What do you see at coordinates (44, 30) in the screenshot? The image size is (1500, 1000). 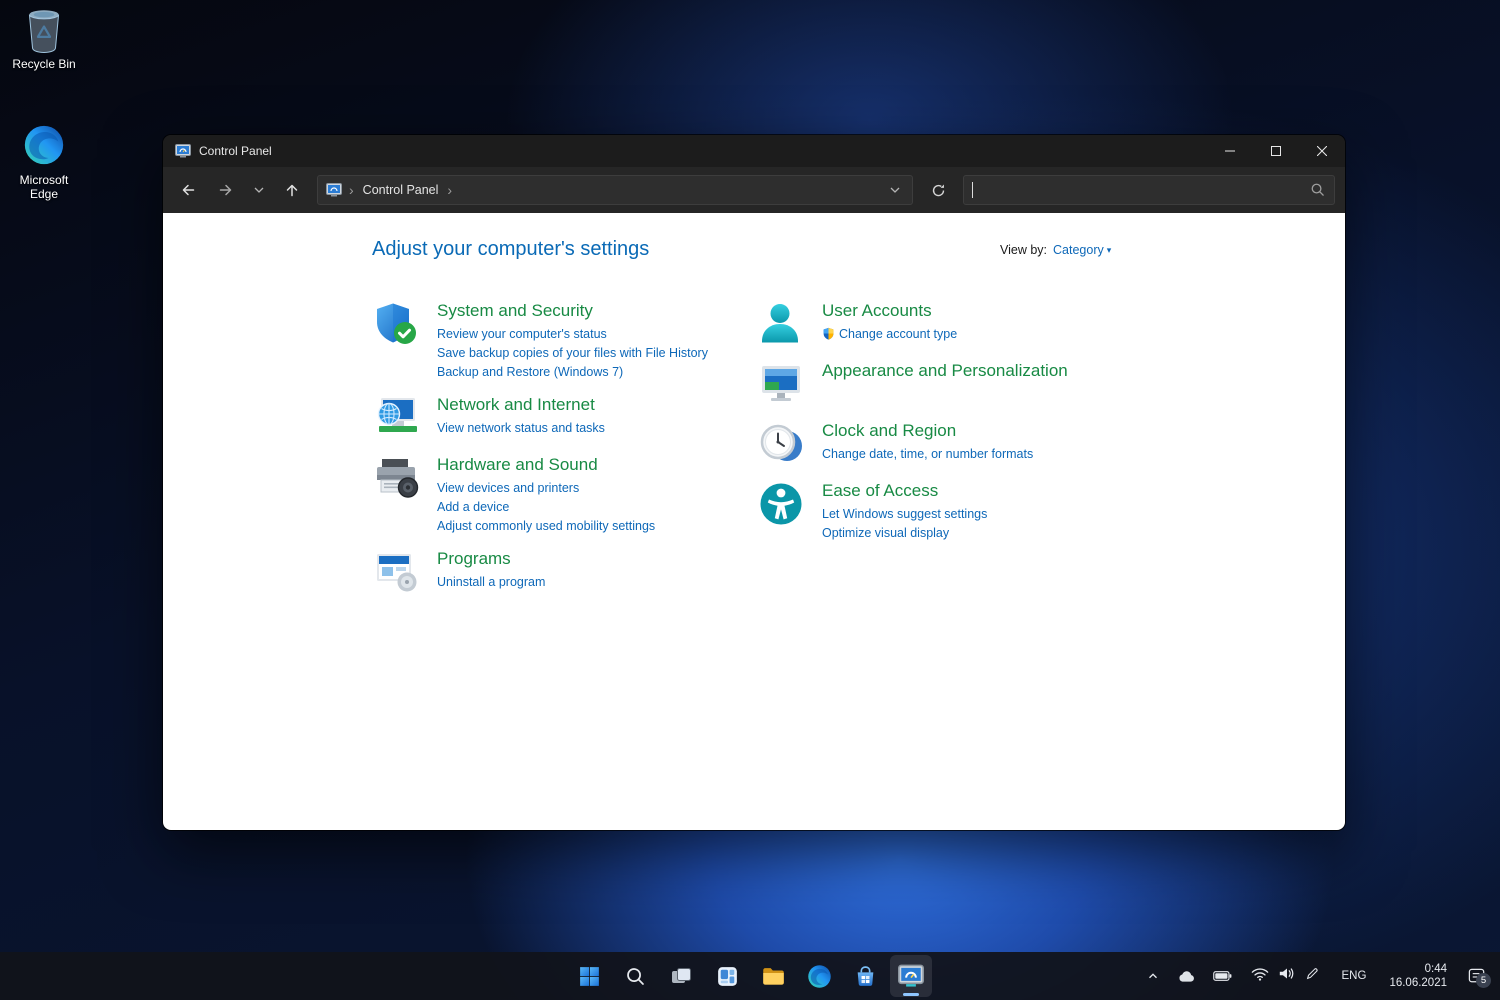 I see `recycle-bin-icon` at bounding box center [44, 30].